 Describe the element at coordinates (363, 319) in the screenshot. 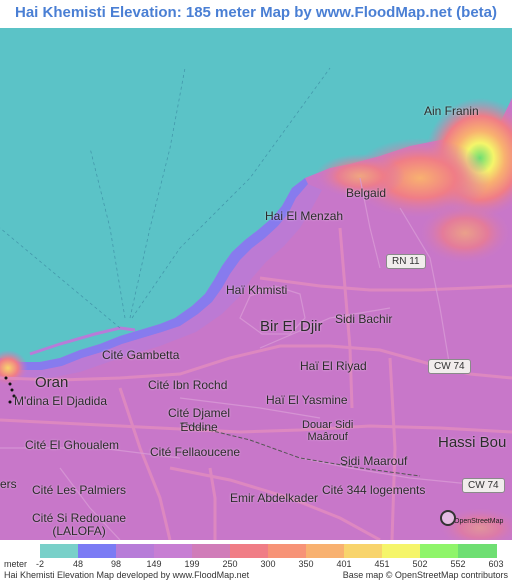

I see `place-sidi-bachir: Sidi Bachir` at that location.